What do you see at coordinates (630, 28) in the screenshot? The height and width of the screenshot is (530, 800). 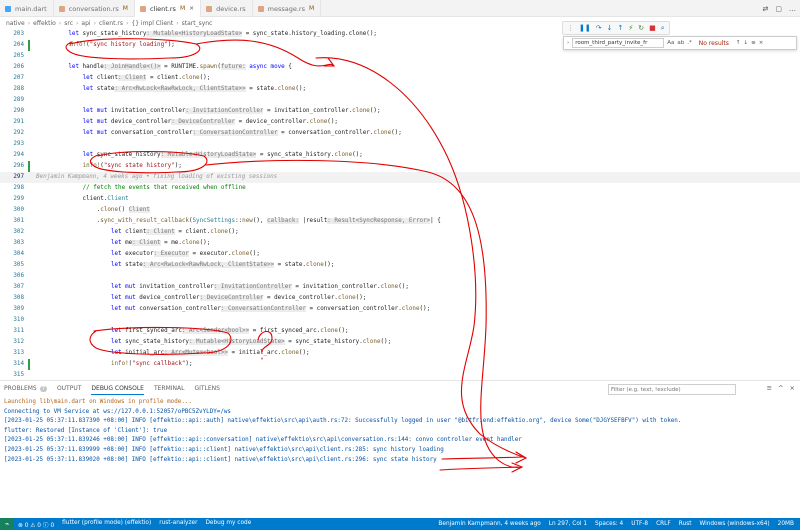 I see `hot-reload-icon: ⚡` at bounding box center [630, 28].